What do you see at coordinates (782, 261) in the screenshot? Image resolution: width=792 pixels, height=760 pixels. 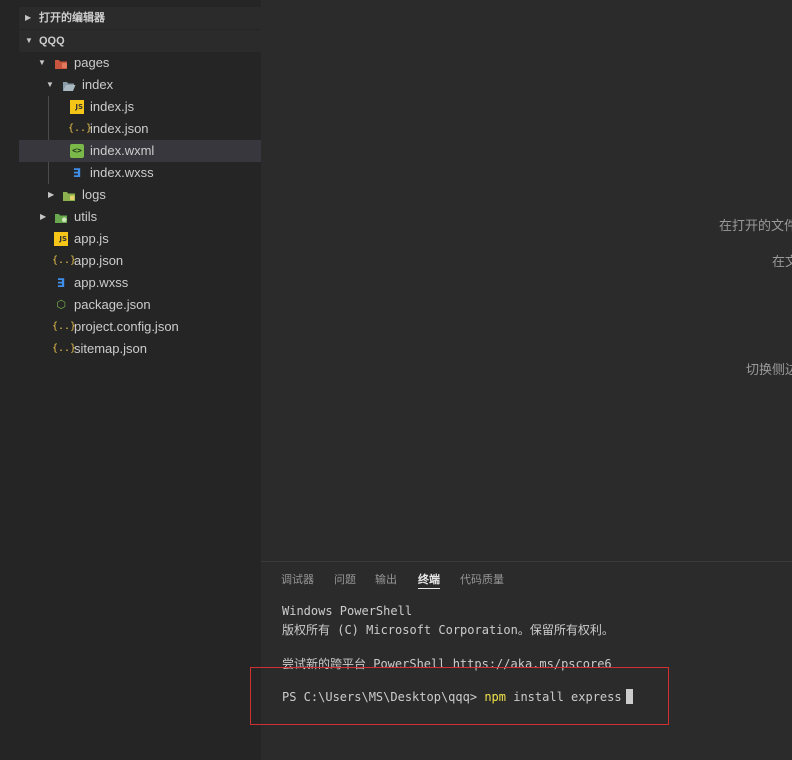 I see `editor-hint-in-file: 在文` at bounding box center [782, 261].